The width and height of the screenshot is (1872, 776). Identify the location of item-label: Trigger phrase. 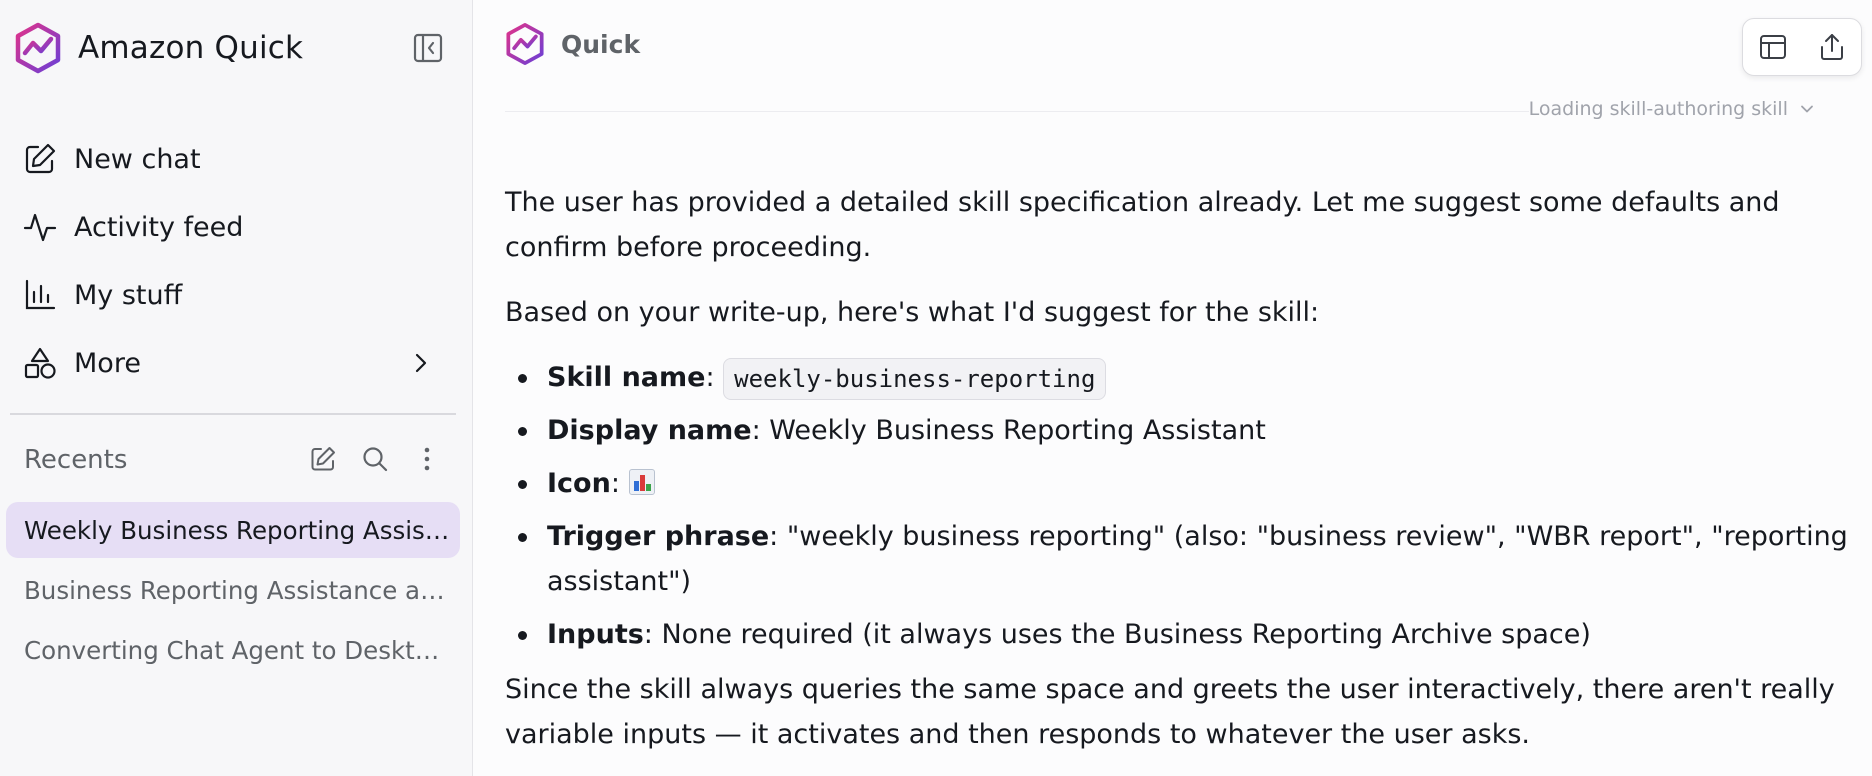
(658, 536).